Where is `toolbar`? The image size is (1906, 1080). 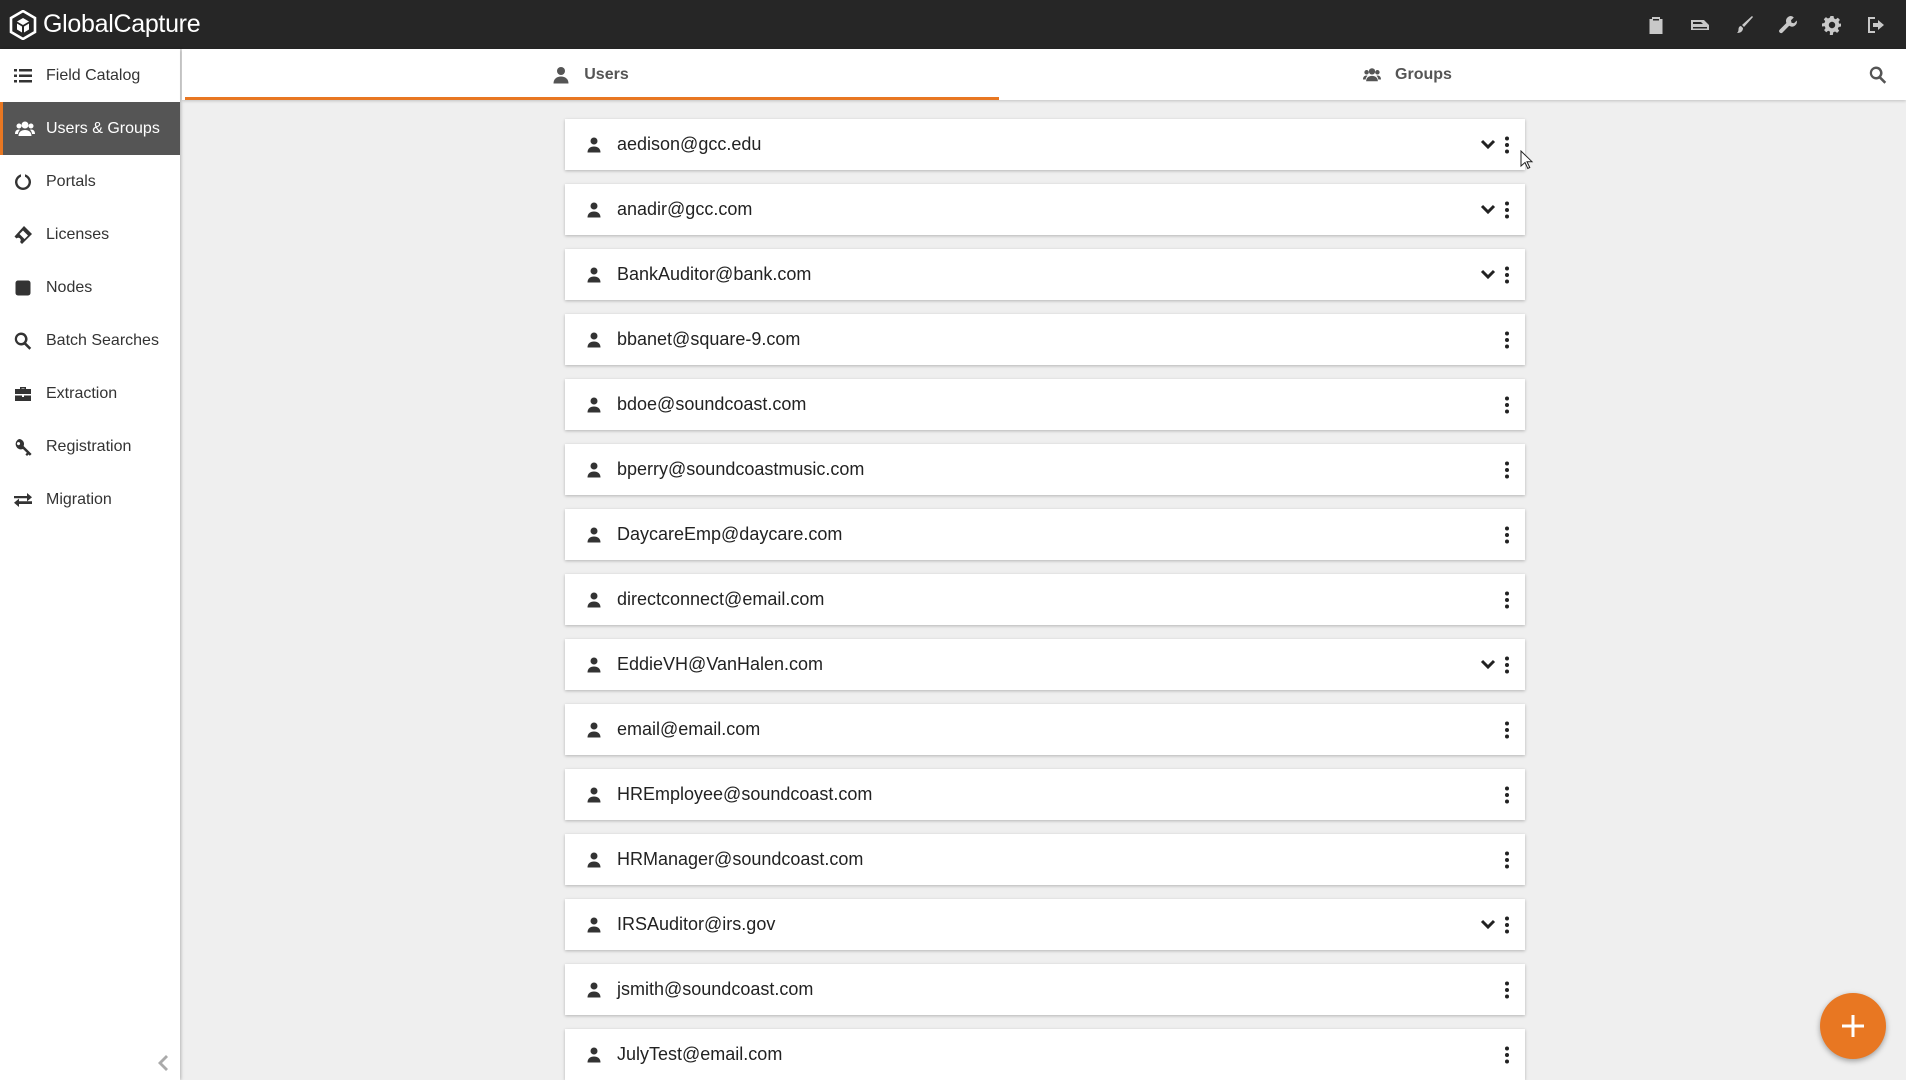
toolbar is located at coordinates (1766, 24).